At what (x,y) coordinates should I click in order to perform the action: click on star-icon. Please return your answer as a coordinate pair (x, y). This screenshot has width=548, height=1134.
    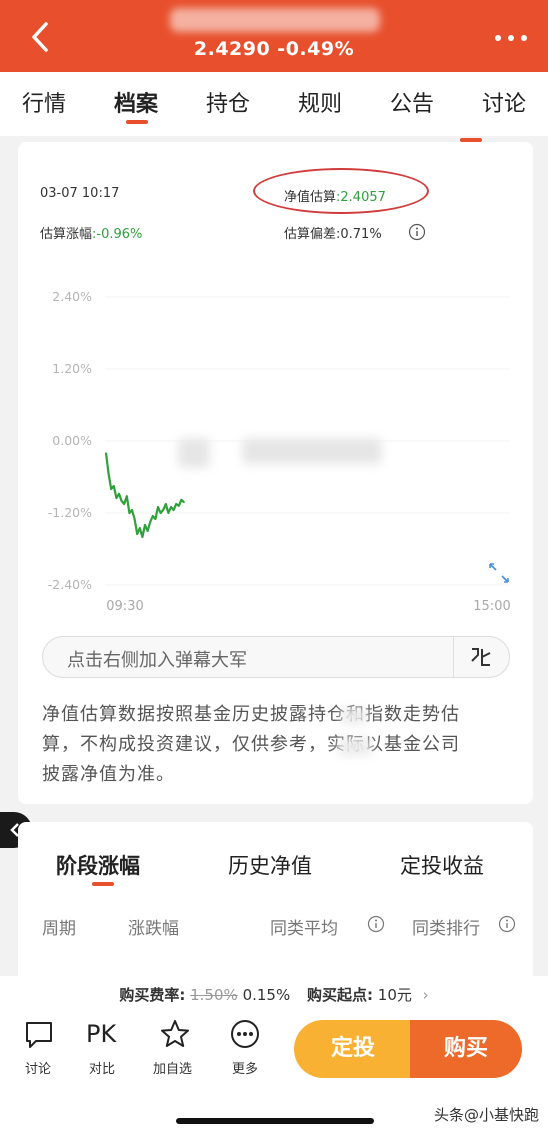
    Looking at the image, I should click on (175, 1034).